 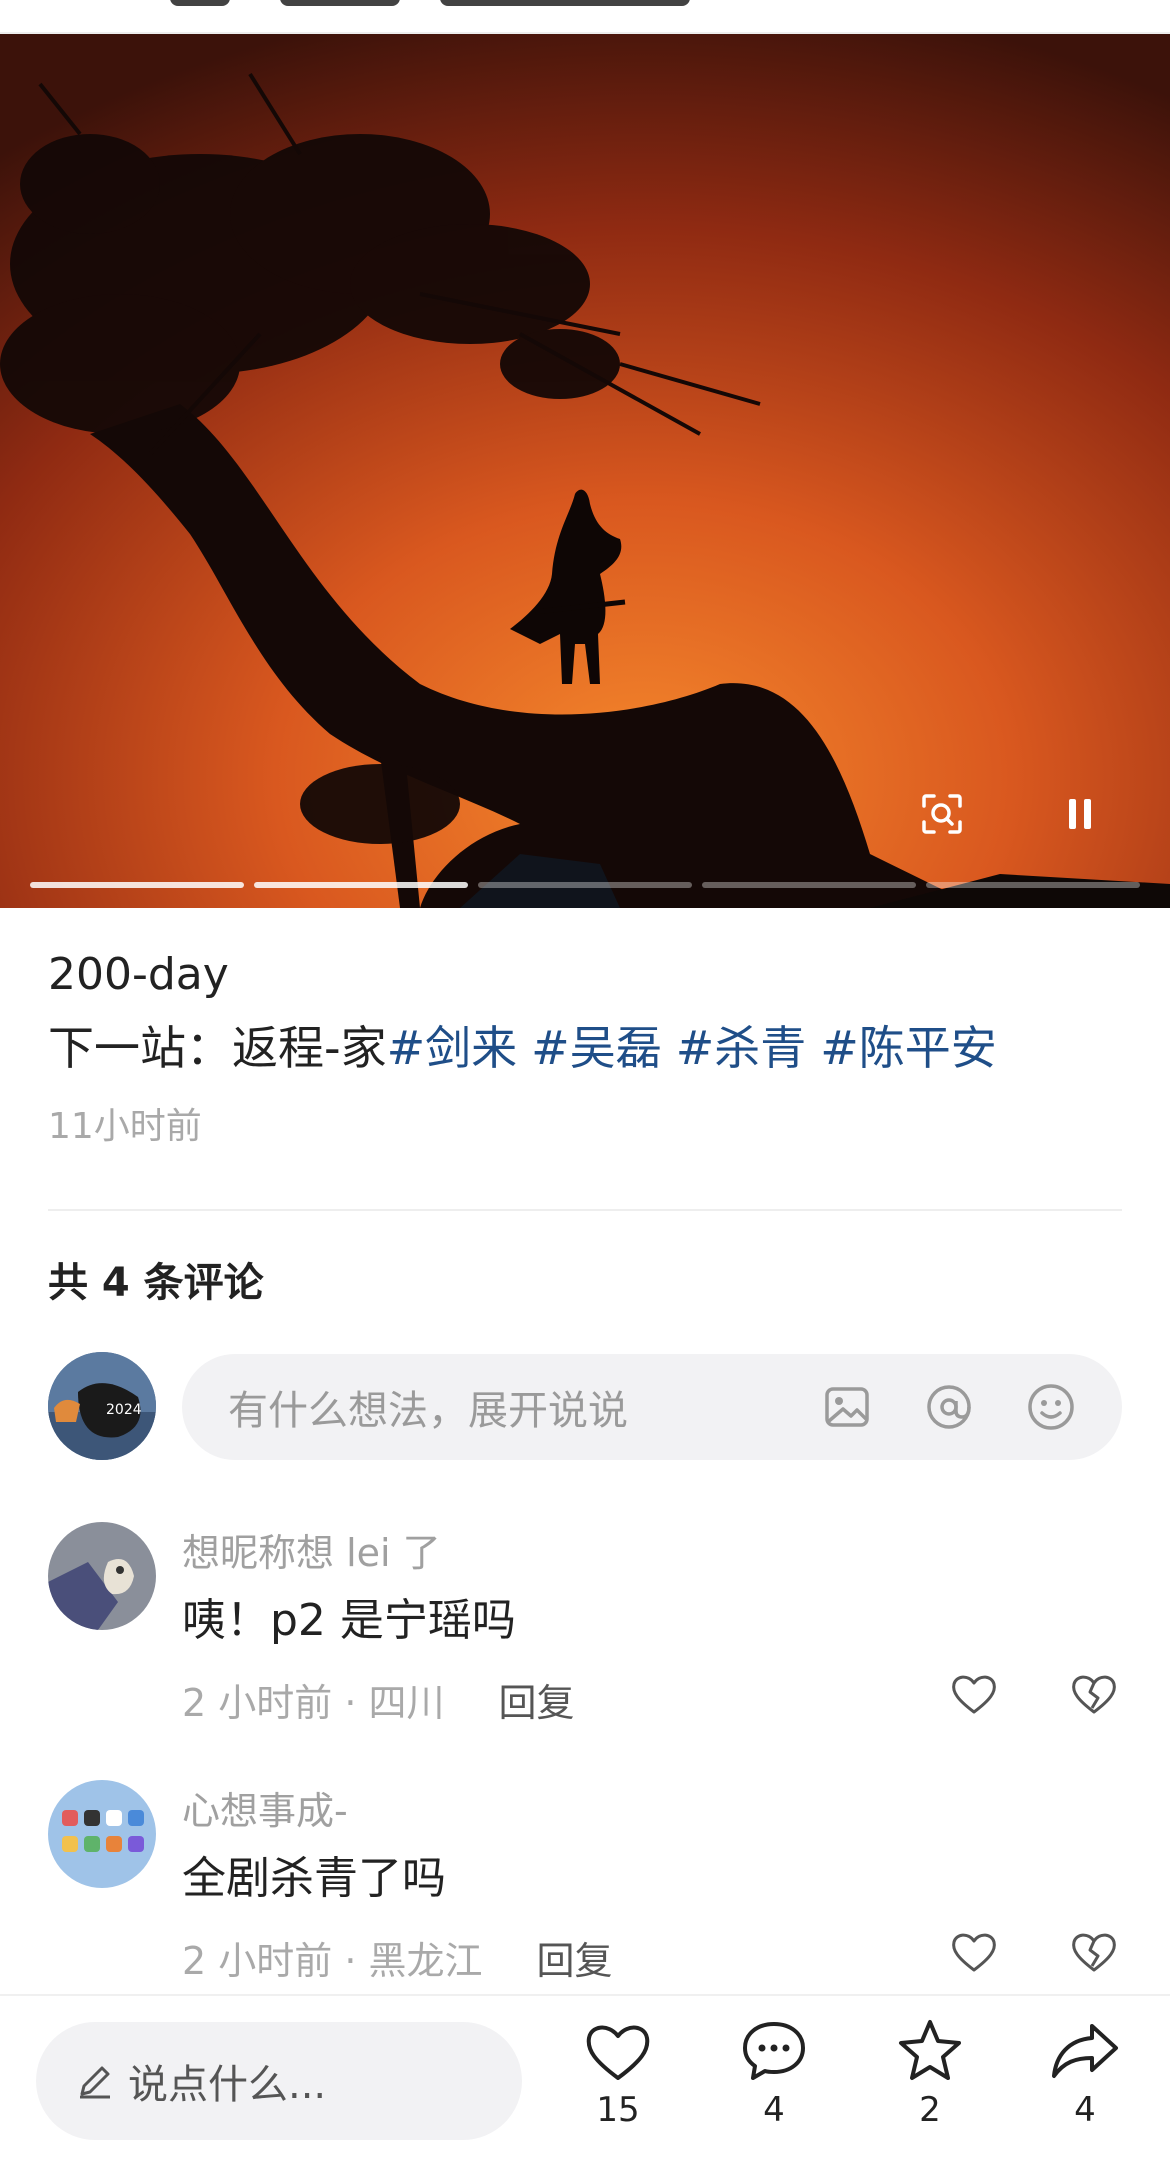 What do you see at coordinates (618, 2084) in the screenshot?
I see `like-post-button: 15` at bounding box center [618, 2084].